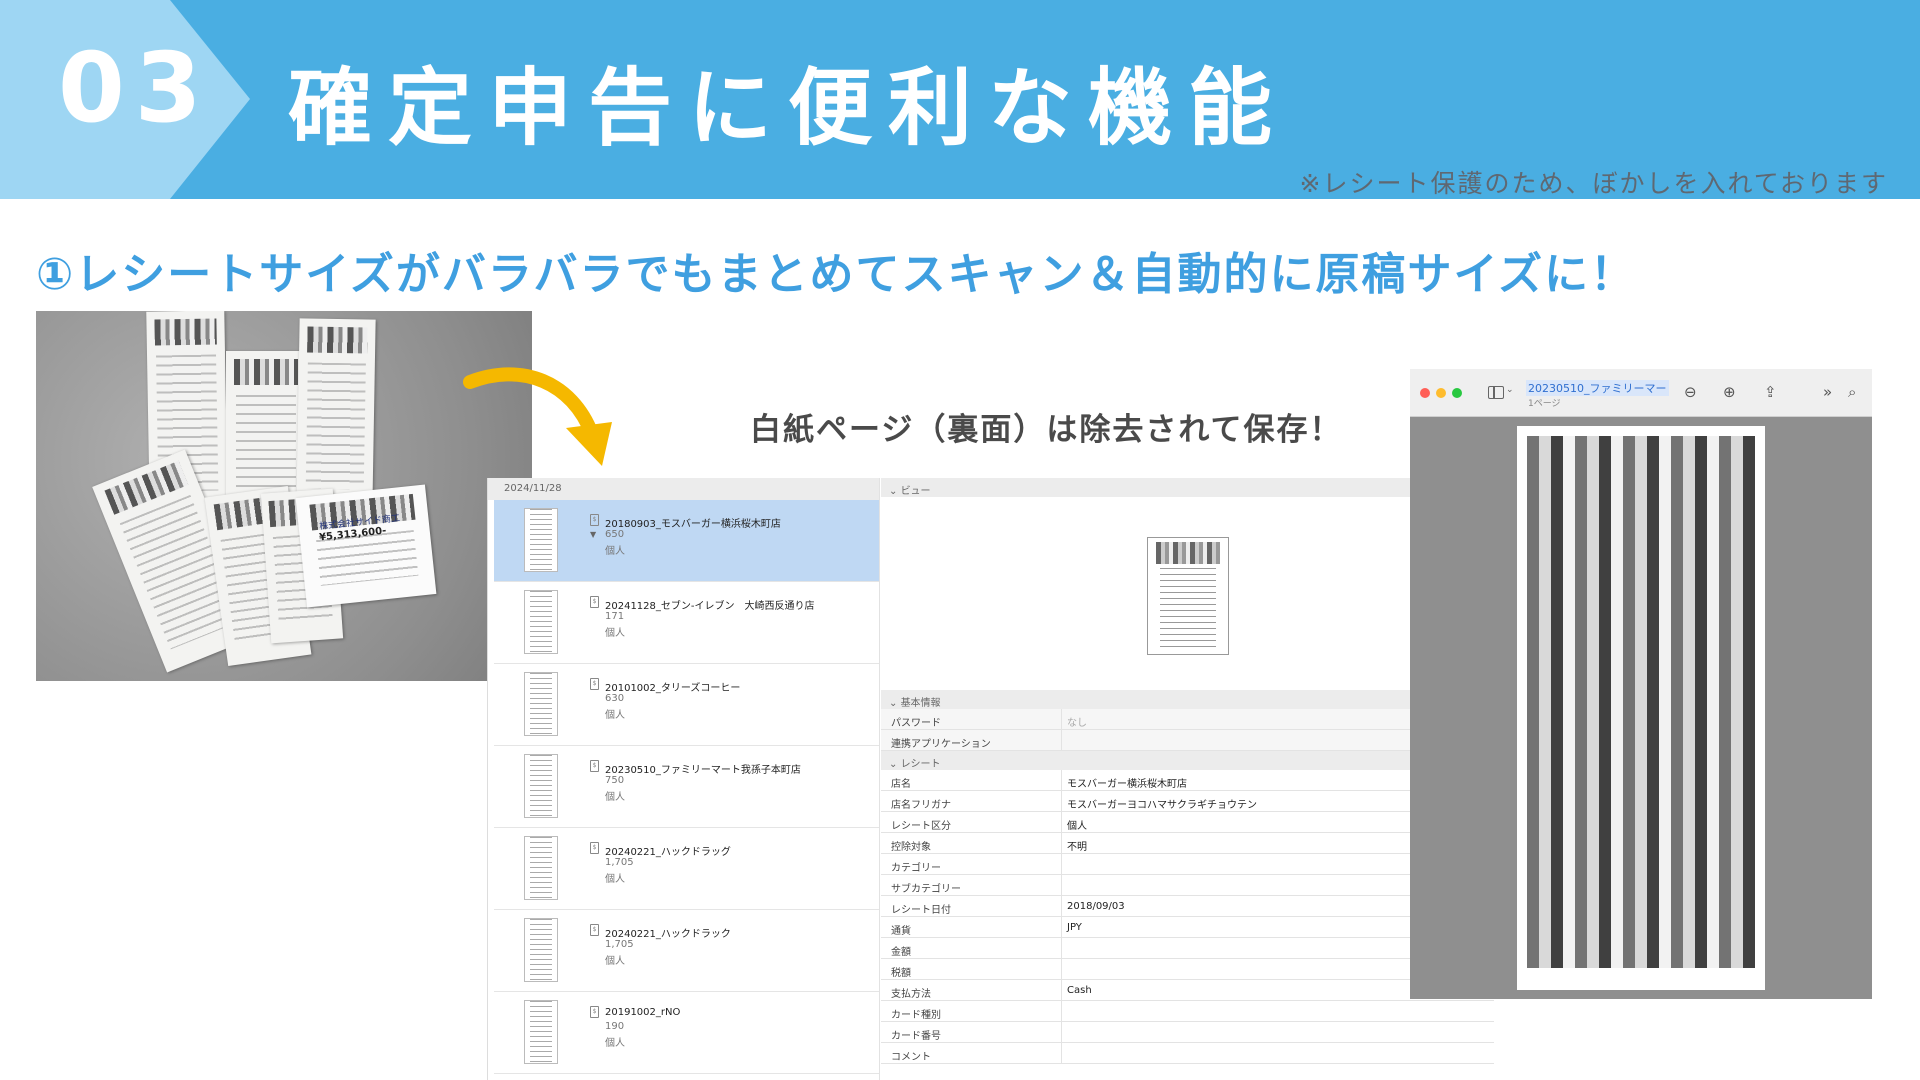  What do you see at coordinates (788, 108) in the screenshot?
I see `page-title: 確定申告に便利な機能` at bounding box center [788, 108].